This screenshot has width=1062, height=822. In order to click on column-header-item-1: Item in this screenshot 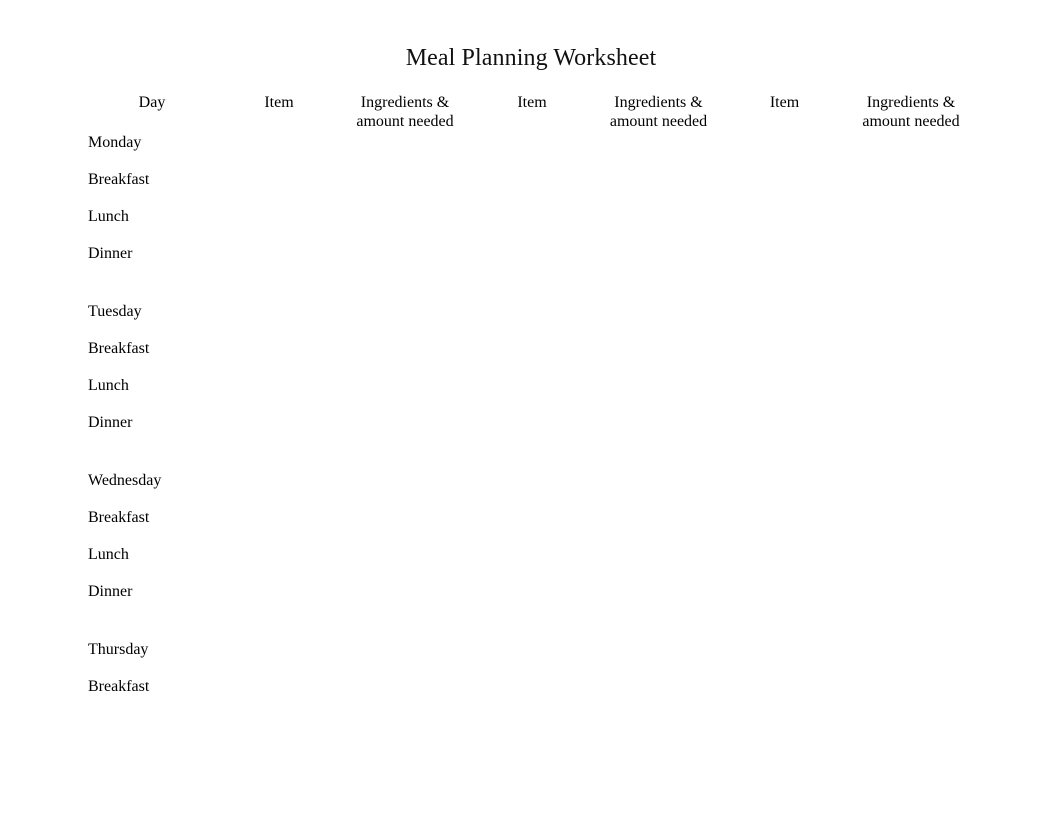, I will do `click(279, 102)`.